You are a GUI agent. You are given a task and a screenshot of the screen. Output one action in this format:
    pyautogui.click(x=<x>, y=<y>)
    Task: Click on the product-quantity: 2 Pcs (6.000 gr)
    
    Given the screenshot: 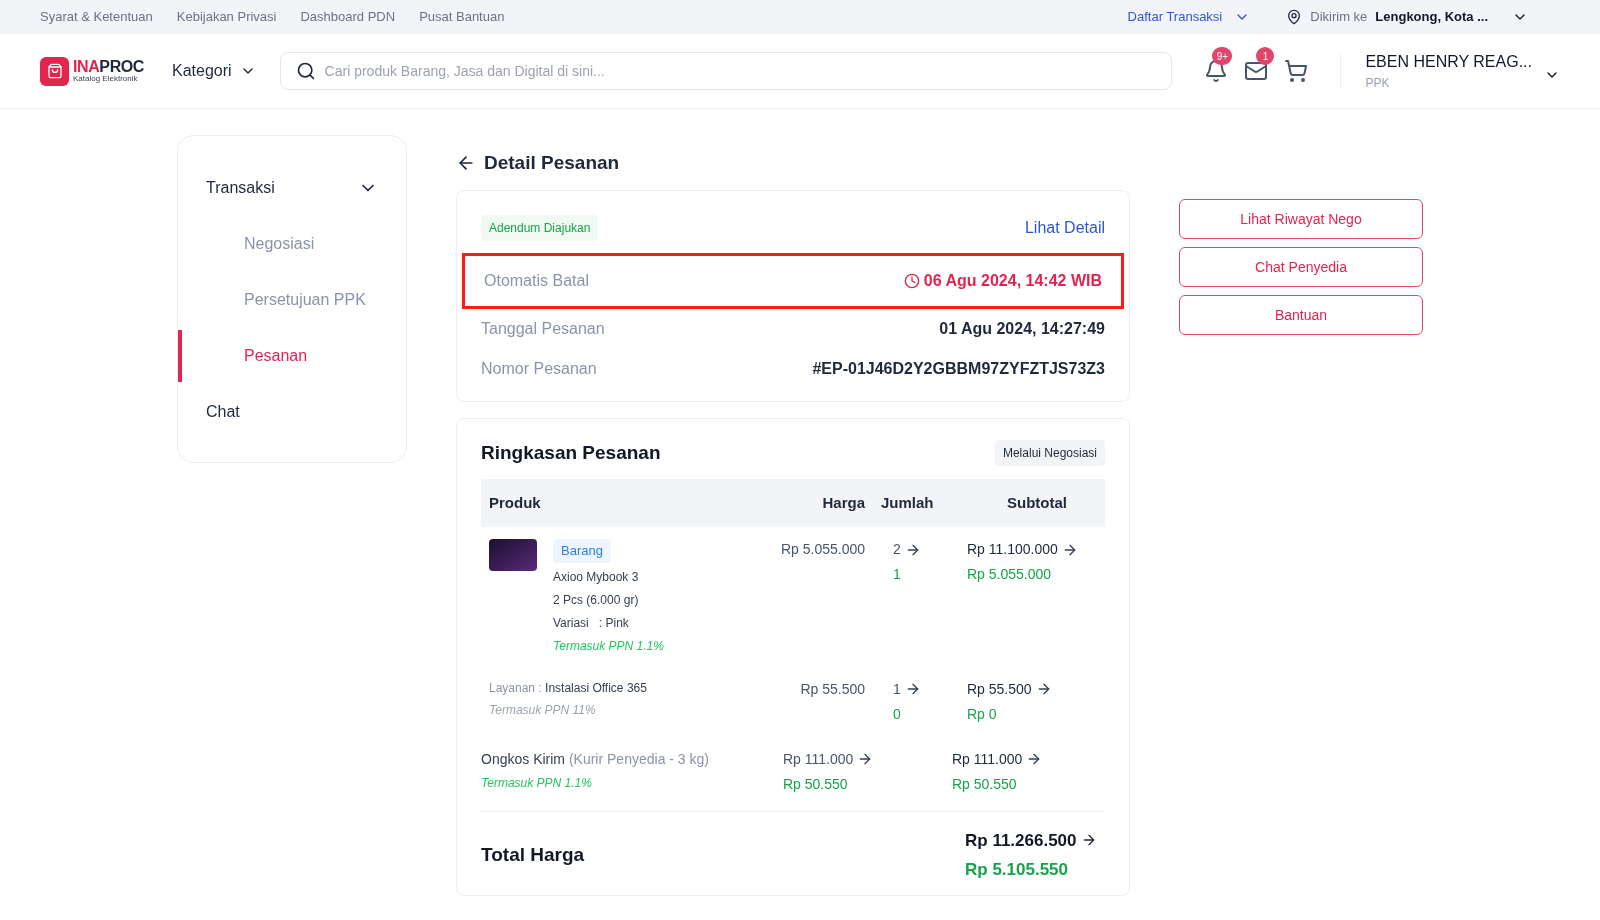 What is the action you would take?
    pyautogui.click(x=596, y=600)
    